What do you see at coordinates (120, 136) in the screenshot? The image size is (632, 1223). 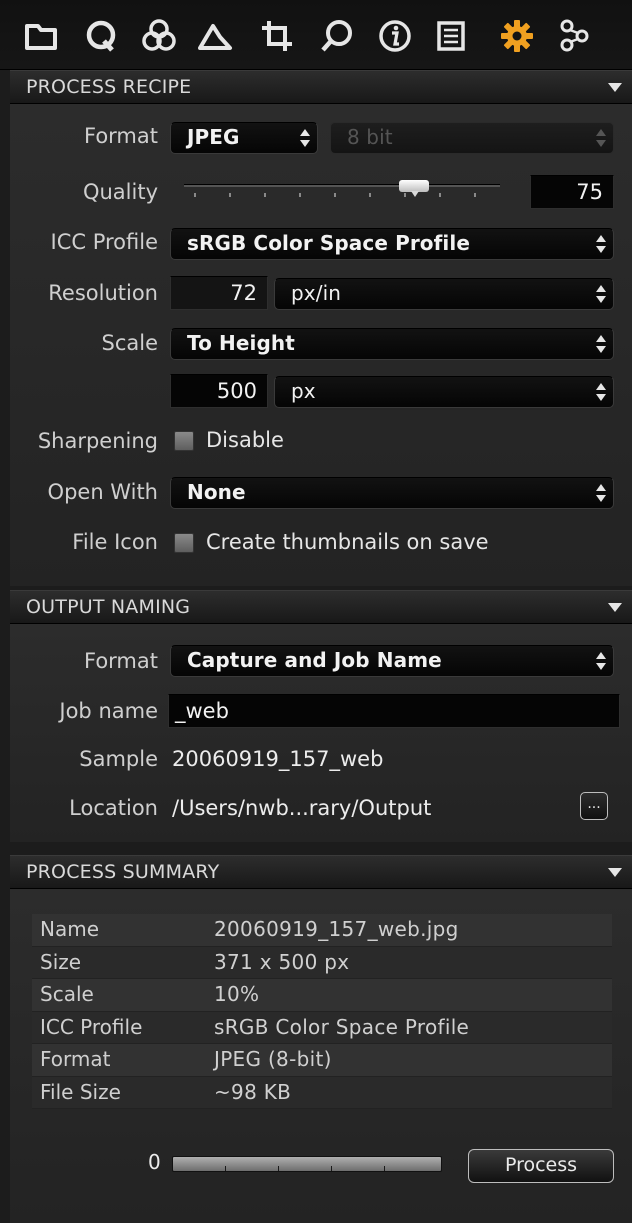 I see `format-label: Format` at bounding box center [120, 136].